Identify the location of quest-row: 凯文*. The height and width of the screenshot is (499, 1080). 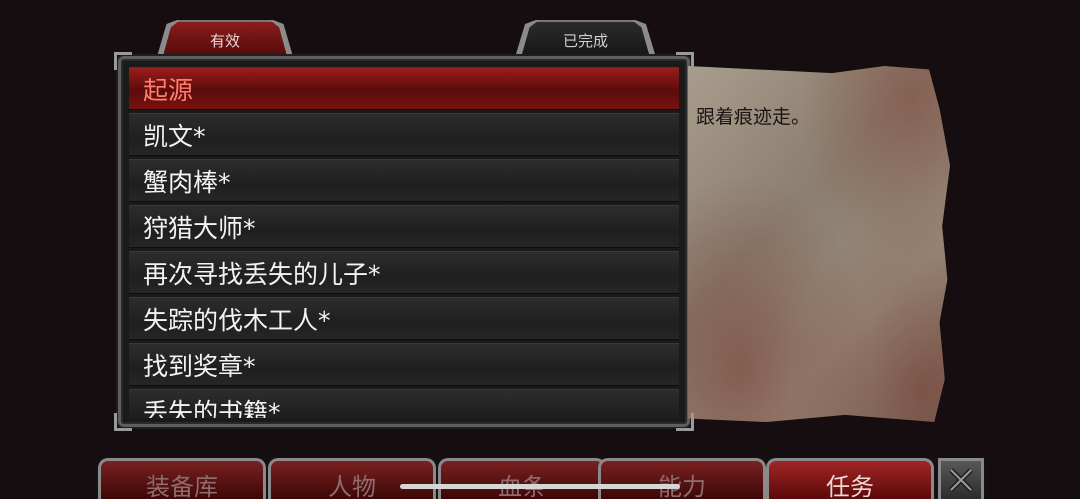
(404, 134).